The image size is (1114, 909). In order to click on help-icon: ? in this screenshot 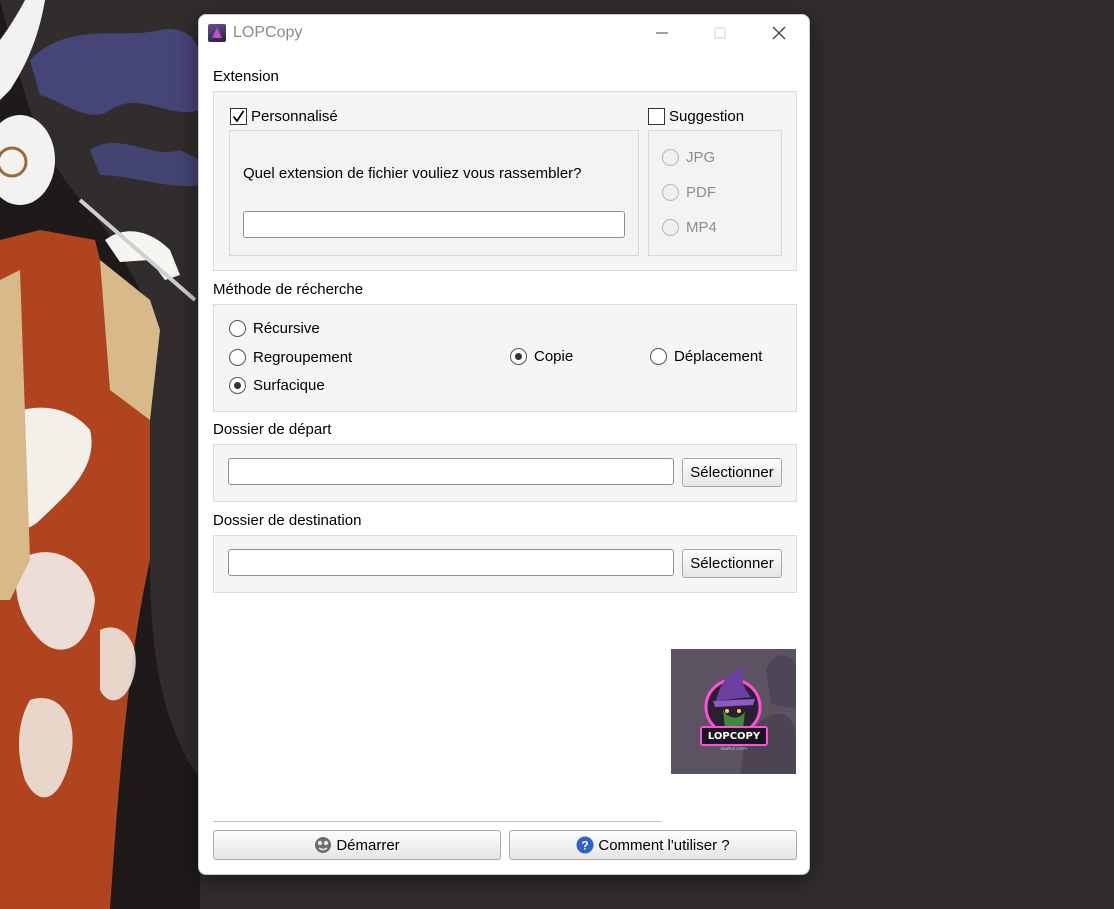, I will do `click(585, 845)`.